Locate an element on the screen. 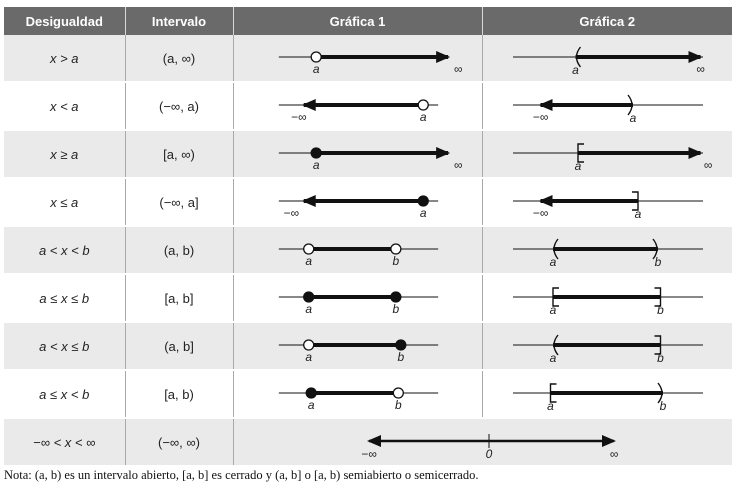 The image size is (737, 492). number-line-graph: 0 −∞ ∞ is located at coordinates (489, 447).